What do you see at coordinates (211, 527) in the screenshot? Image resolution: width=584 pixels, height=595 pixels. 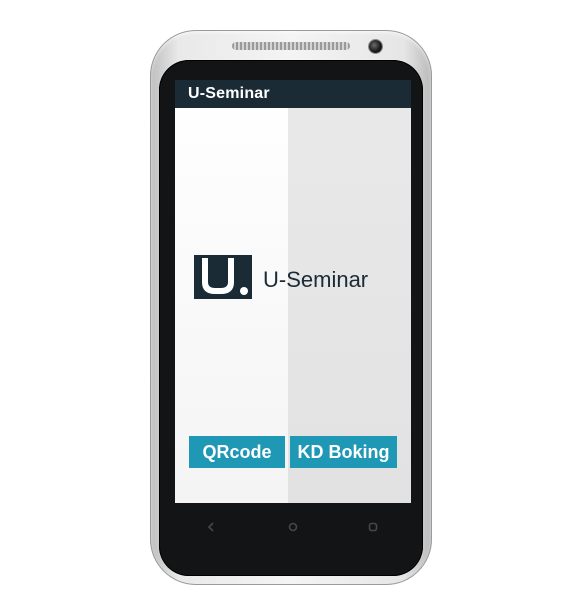 I see `back-icon` at bounding box center [211, 527].